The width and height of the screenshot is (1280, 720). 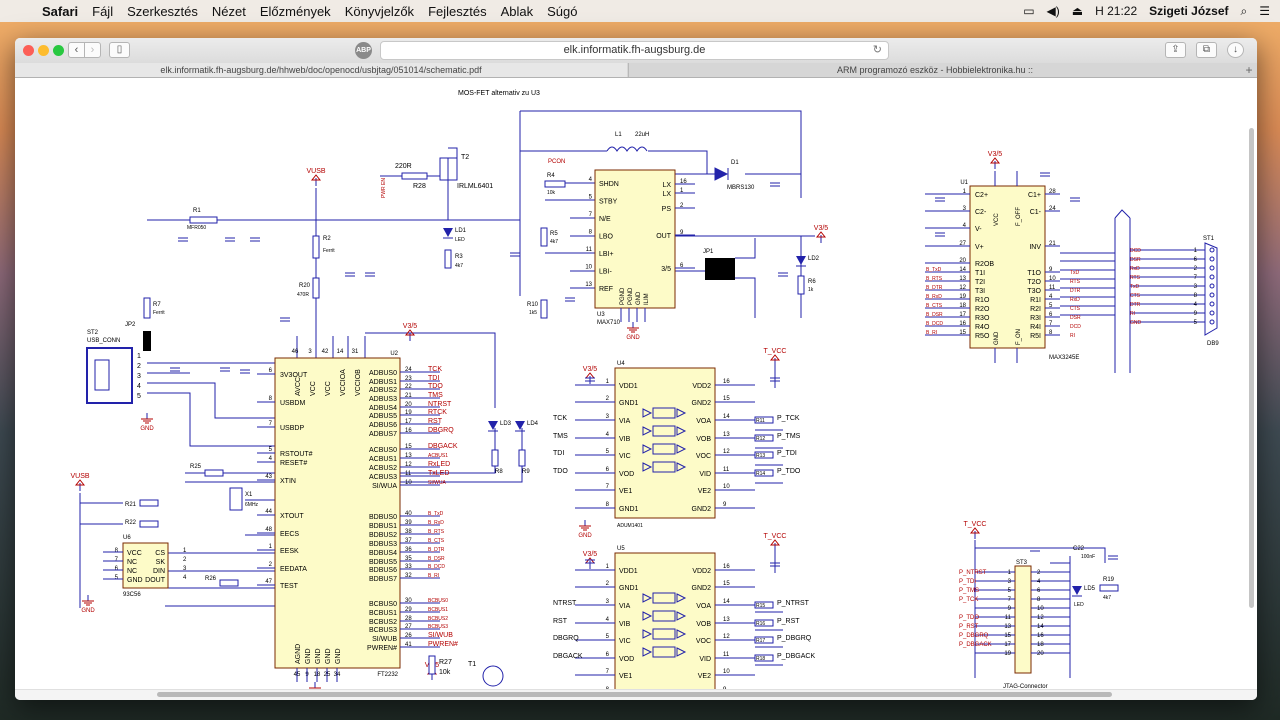 I want to click on adum-u4-right-name-6: VE2, so click(x=704, y=491).